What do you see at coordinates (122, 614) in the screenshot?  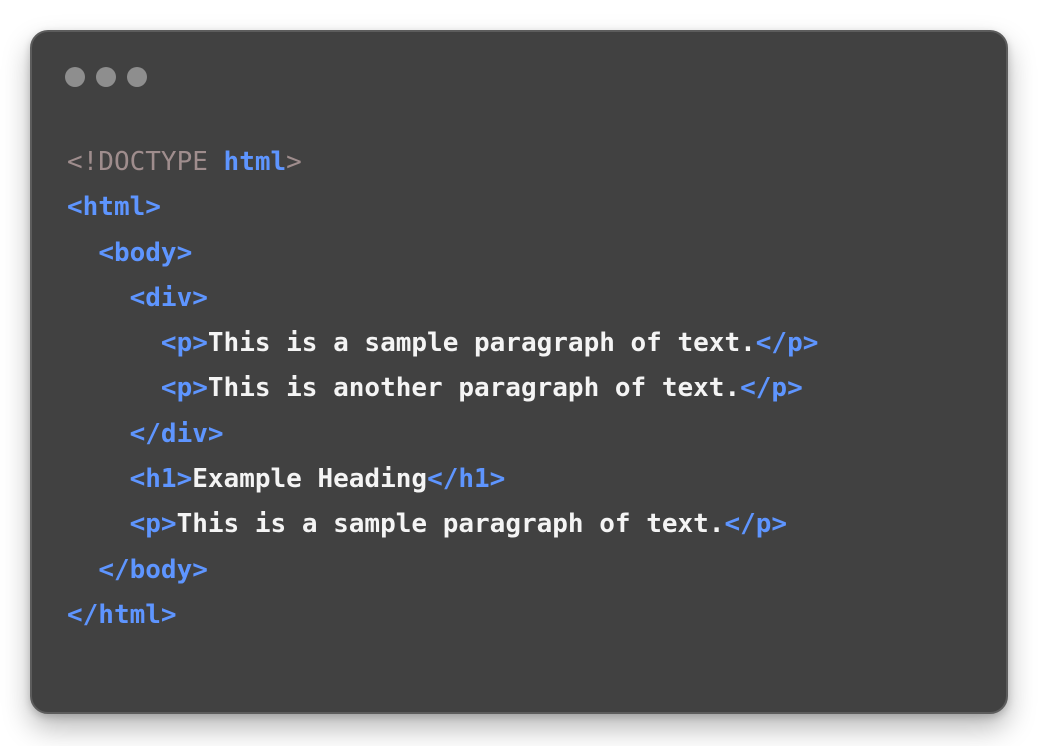 I see `code-tag: </html>` at bounding box center [122, 614].